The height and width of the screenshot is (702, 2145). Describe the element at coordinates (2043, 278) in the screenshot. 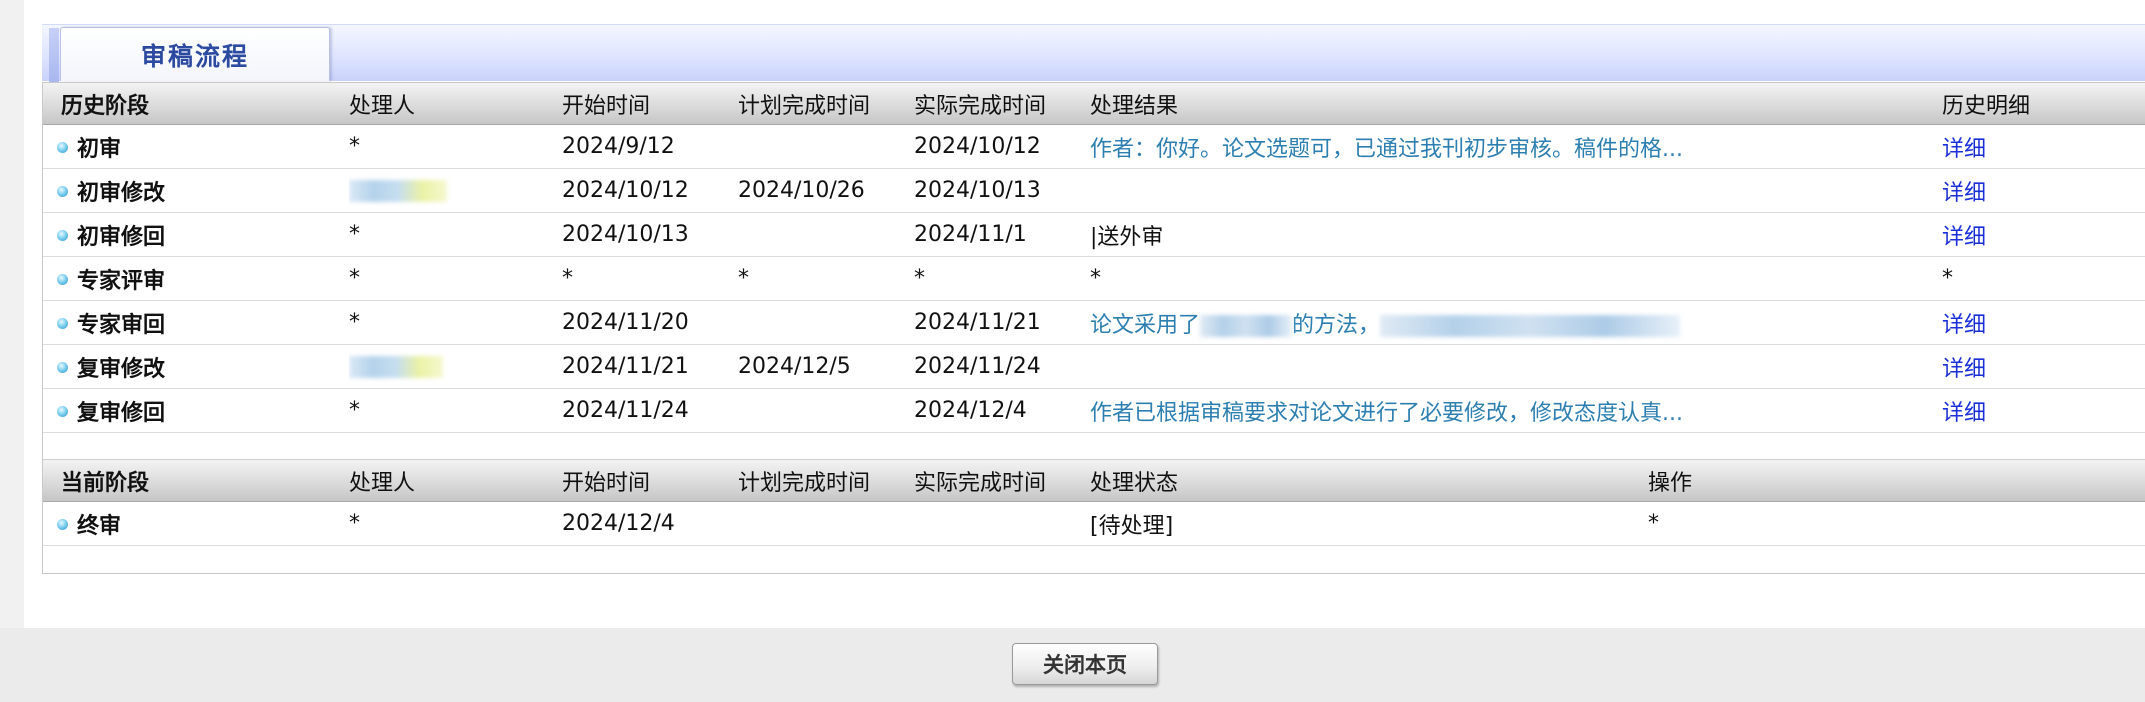

I see `detail-cell: *` at that location.